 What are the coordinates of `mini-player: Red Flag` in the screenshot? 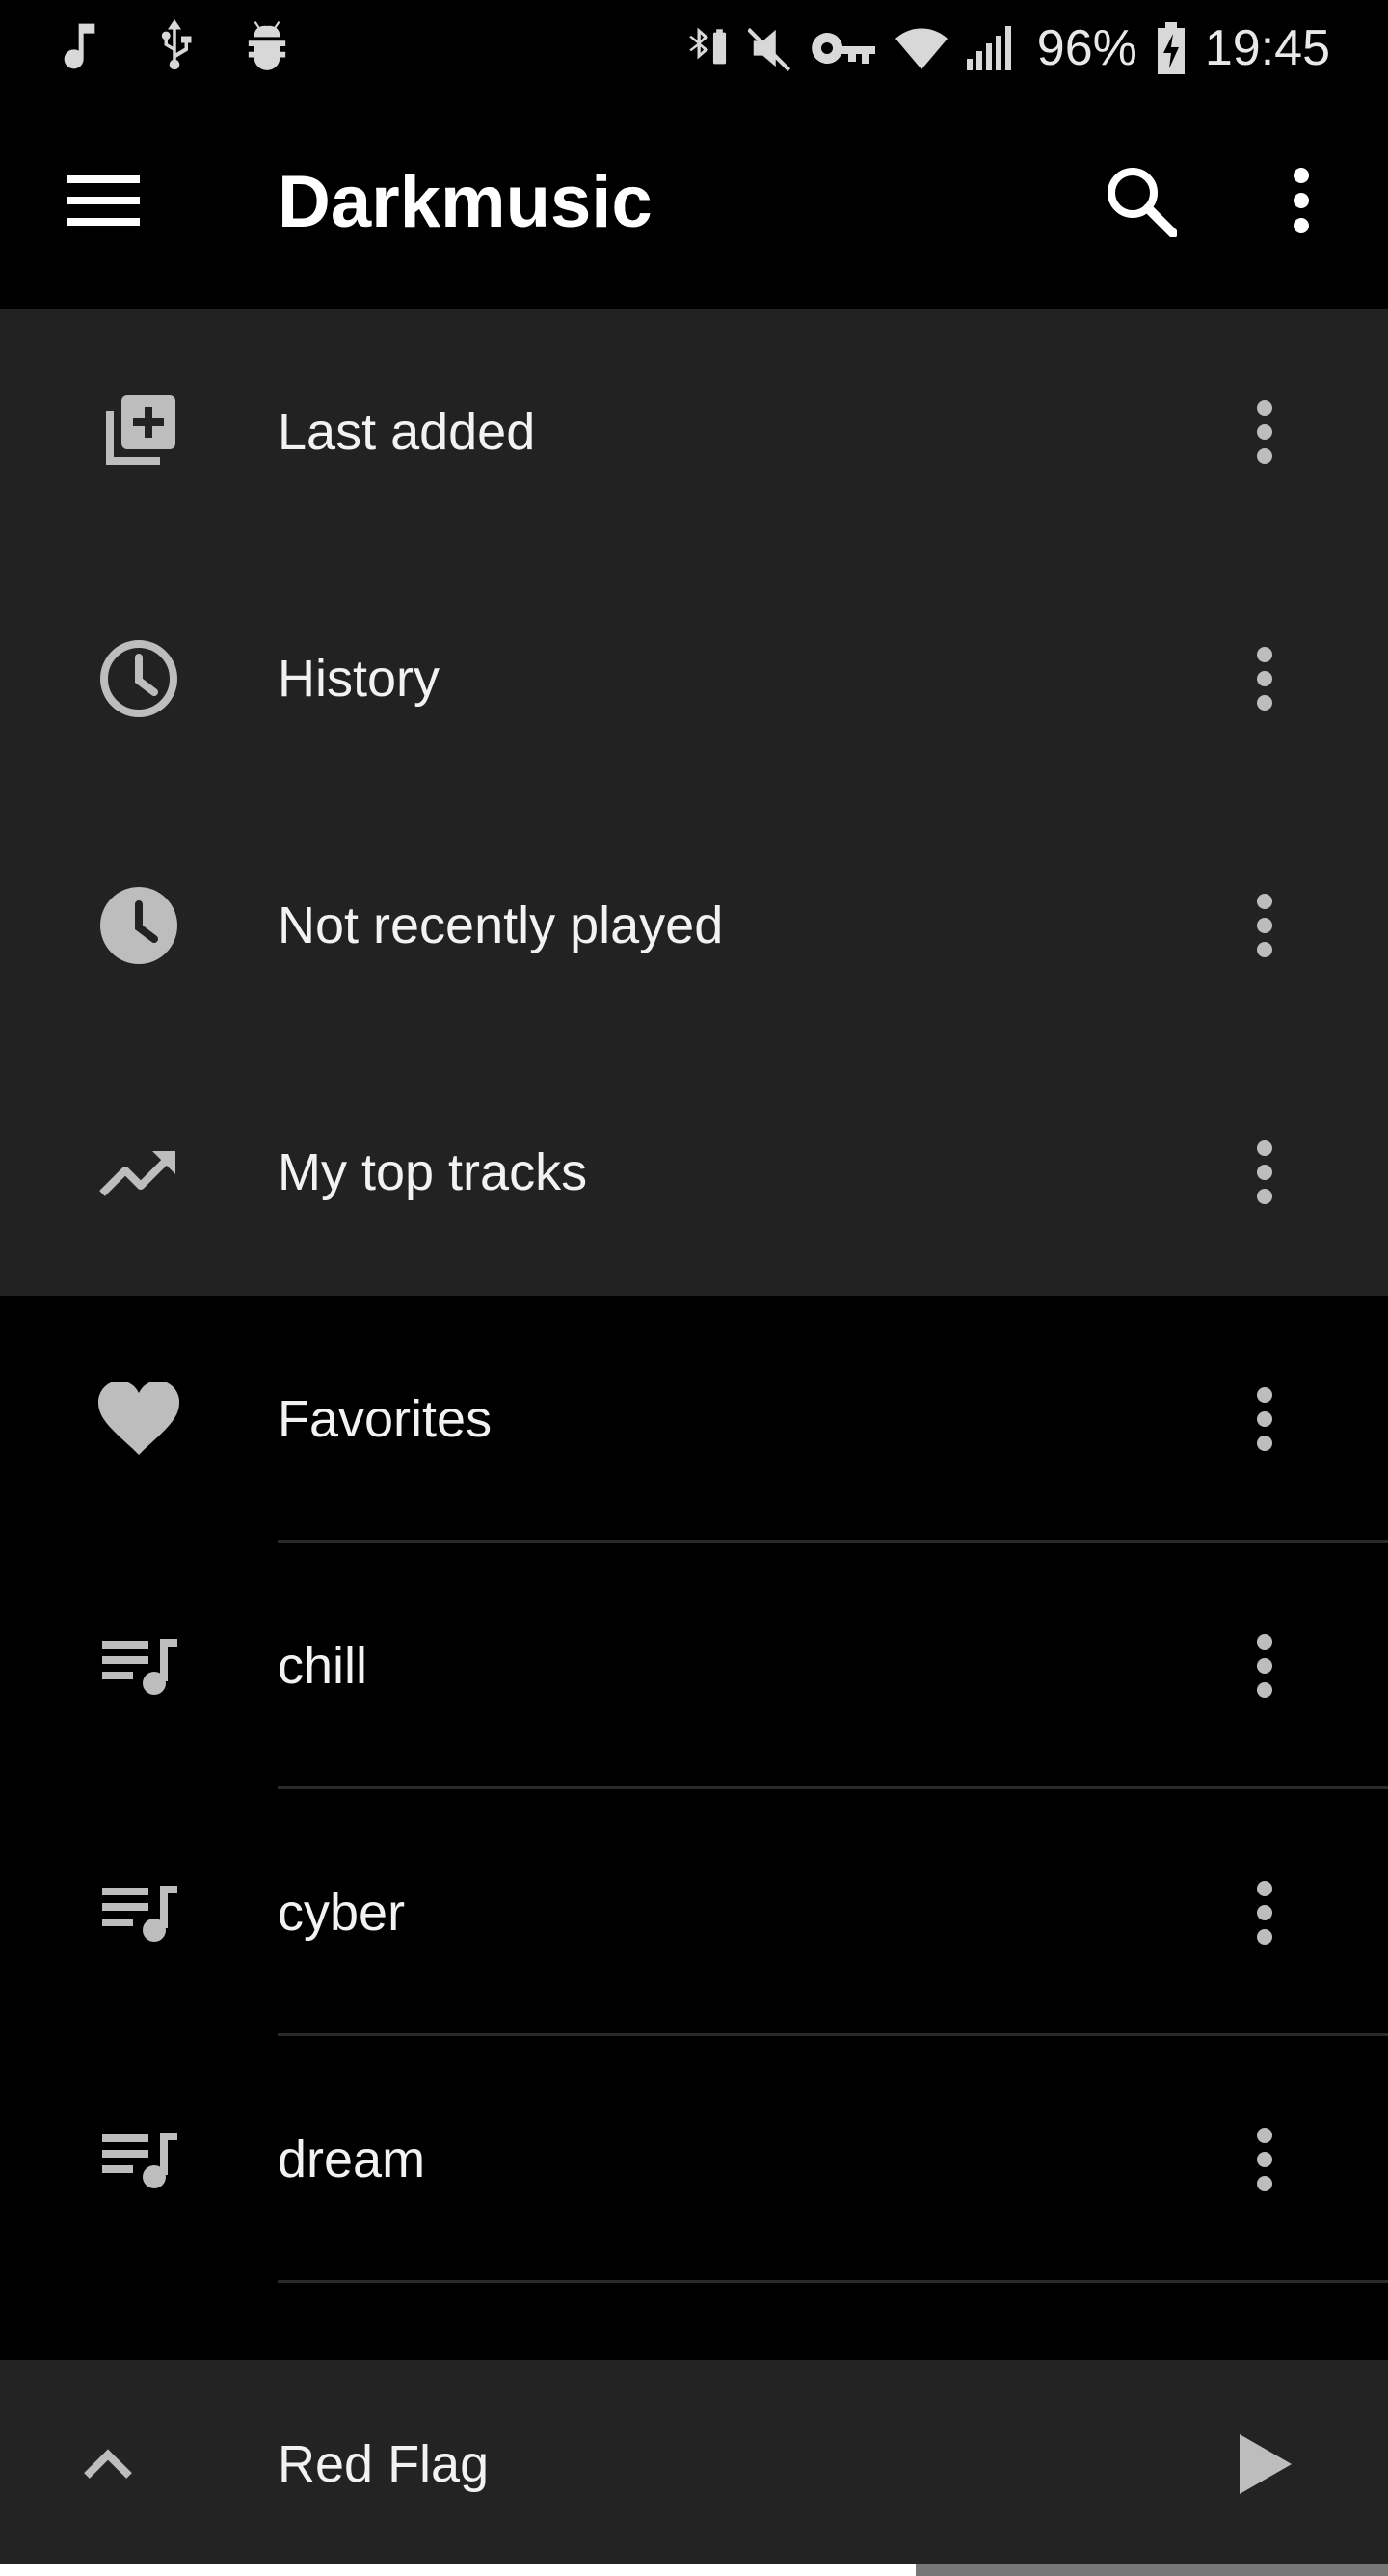 It's located at (694, 2462).